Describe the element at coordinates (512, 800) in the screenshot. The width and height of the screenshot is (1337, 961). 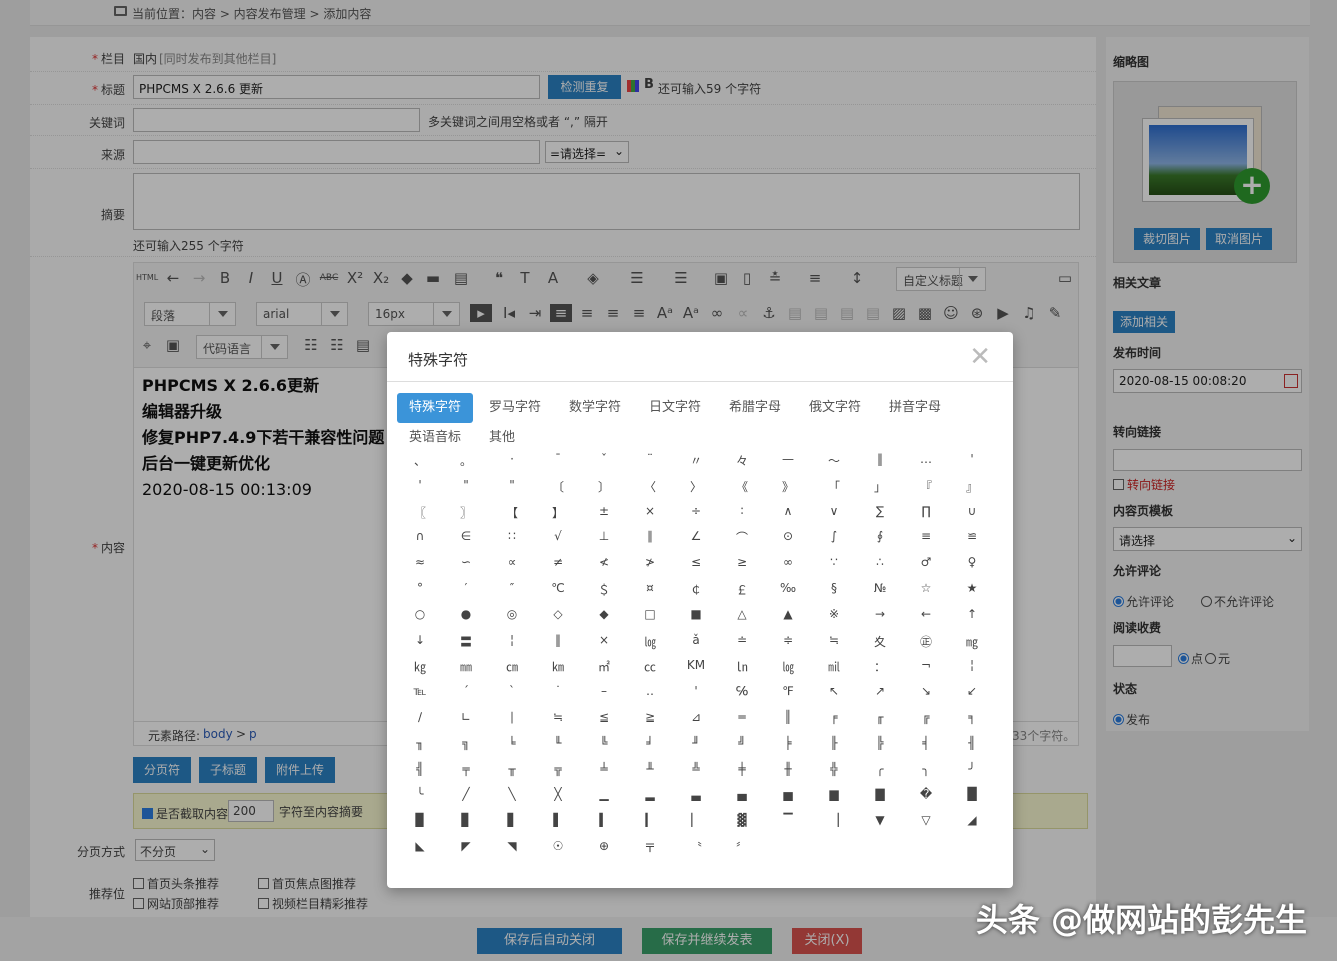
I see `char-cell: ╲` at that location.